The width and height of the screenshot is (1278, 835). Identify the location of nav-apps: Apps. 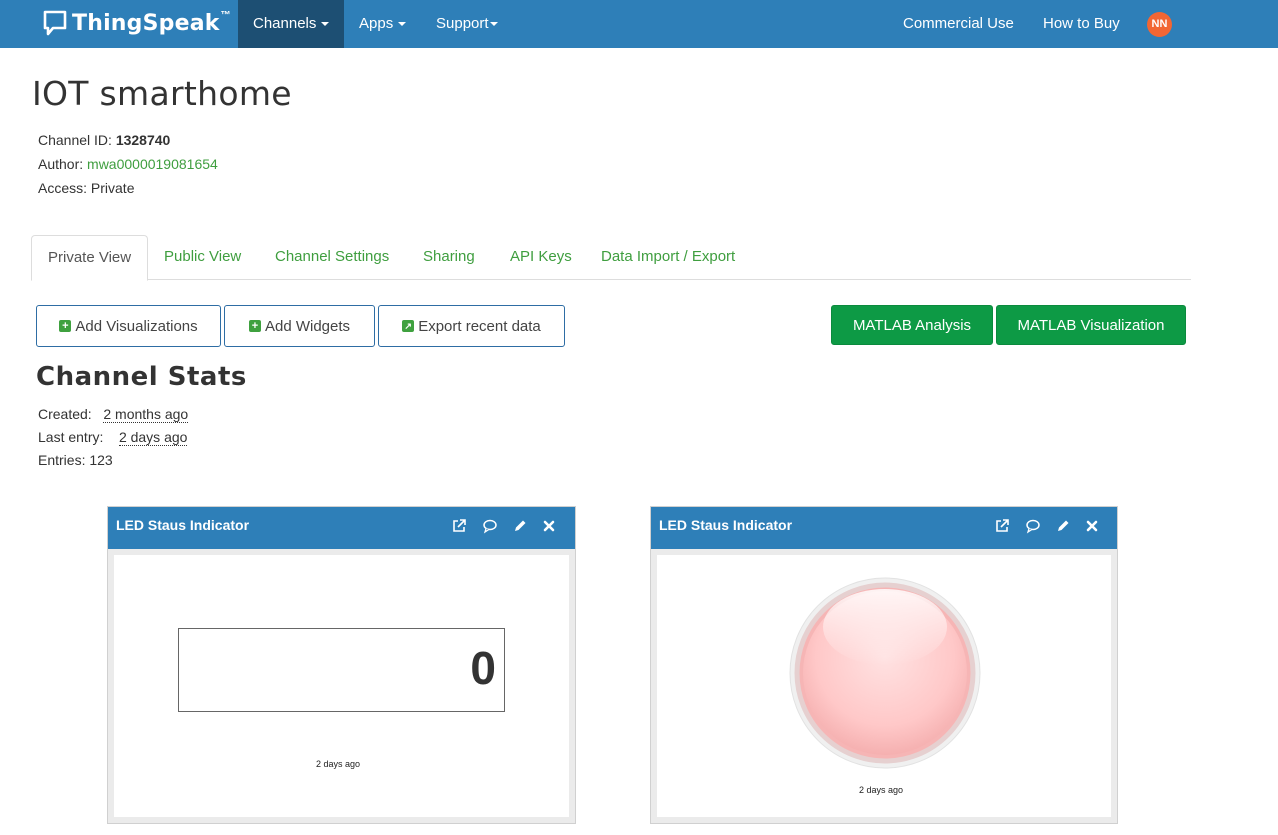
(383, 24).